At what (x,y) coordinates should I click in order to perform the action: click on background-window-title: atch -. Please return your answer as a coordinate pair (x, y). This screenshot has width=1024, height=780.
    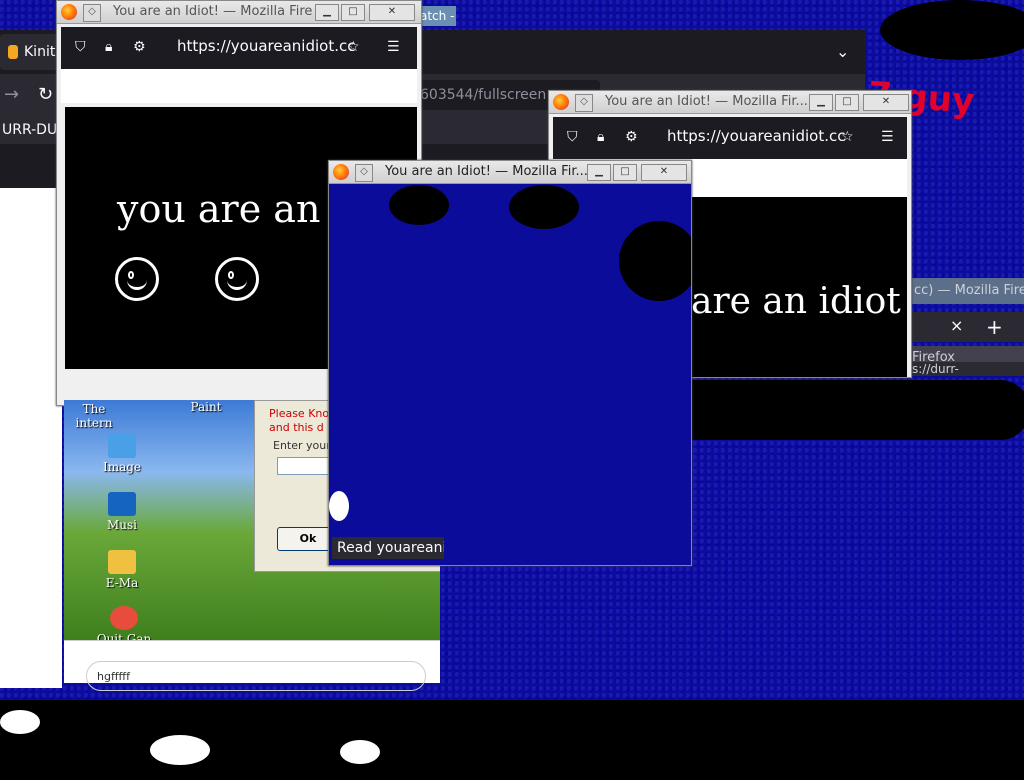
    Looking at the image, I should click on (438, 16).